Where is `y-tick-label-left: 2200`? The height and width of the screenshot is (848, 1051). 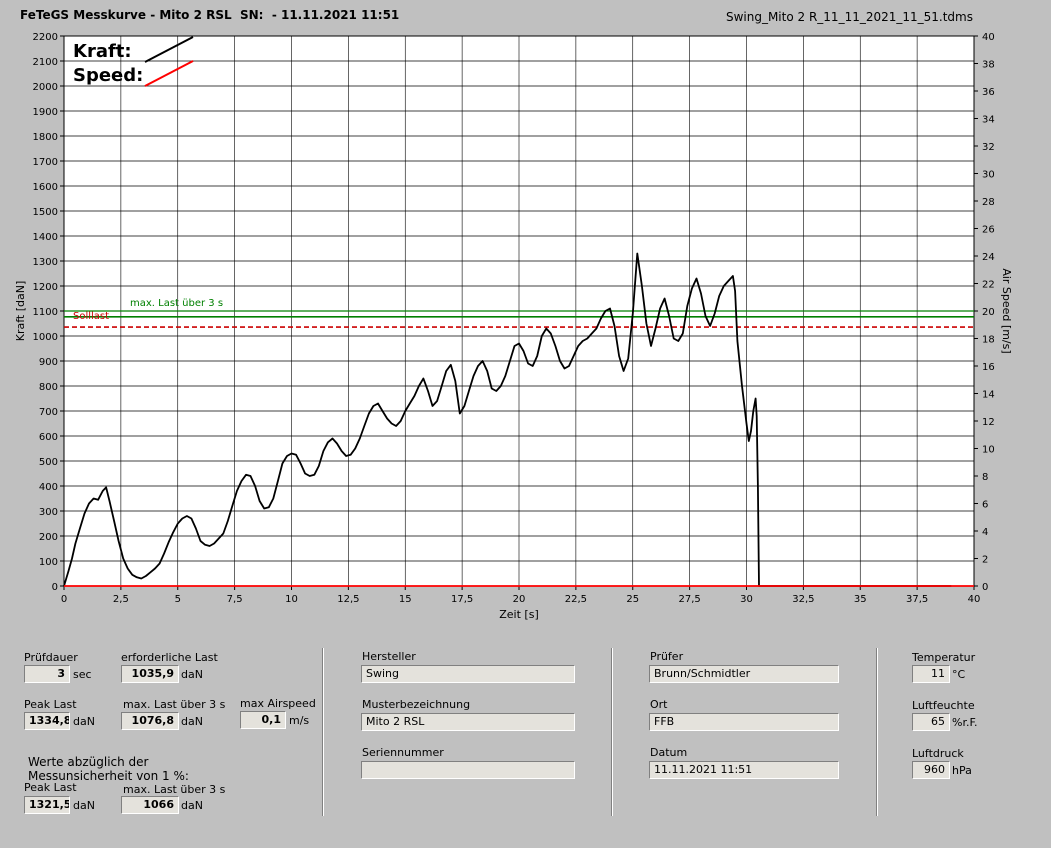 y-tick-label-left: 2200 is located at coordinates (45, 37).